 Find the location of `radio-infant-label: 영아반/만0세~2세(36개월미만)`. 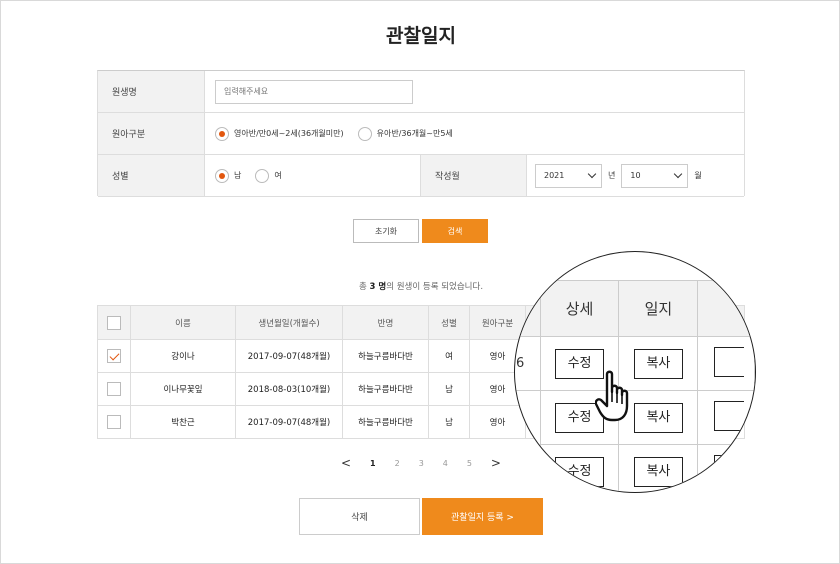

radio-infant-label: 영아반/만0세~2세(36개월미만) is located at coordinates (289, 133).